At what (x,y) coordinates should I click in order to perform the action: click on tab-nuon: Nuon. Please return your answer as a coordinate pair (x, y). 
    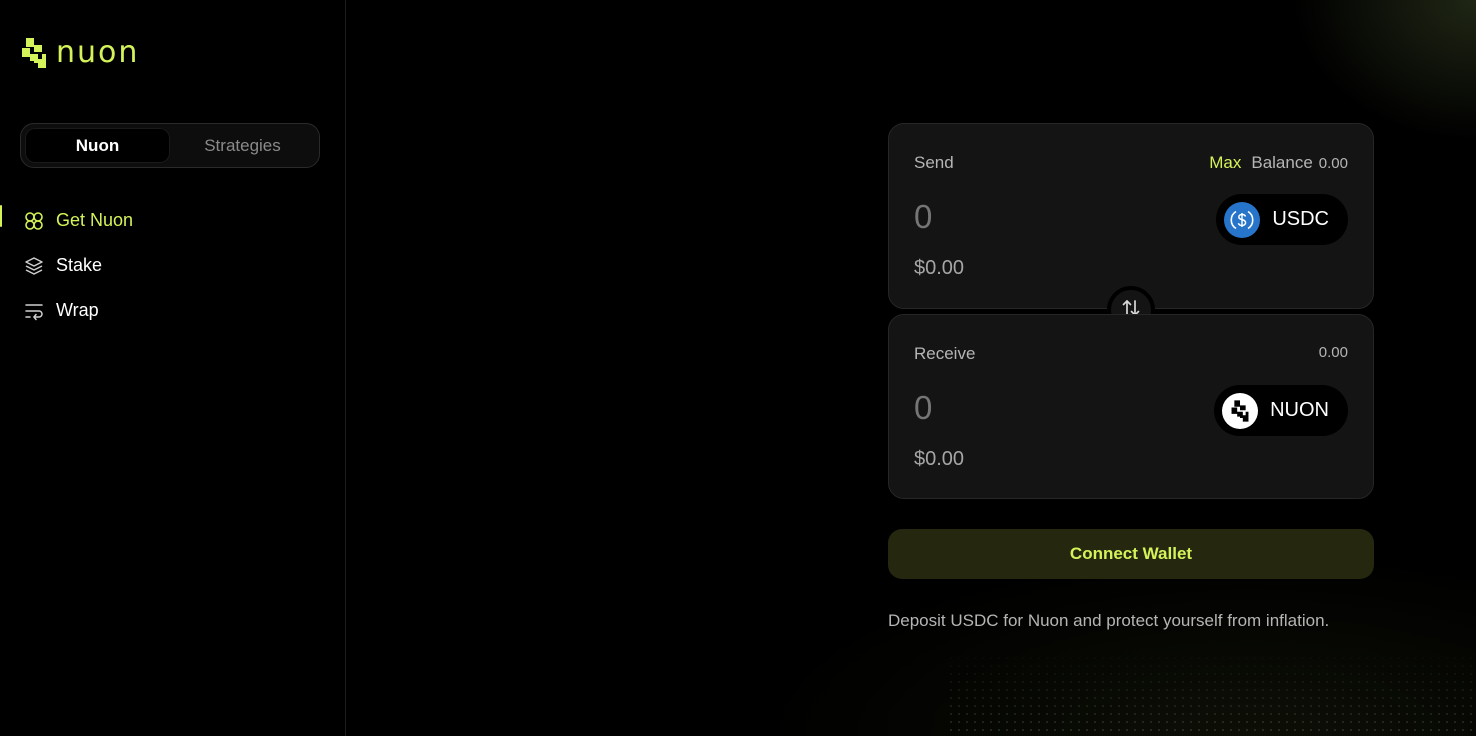
    Looking at the image, I should click on (97, 145).